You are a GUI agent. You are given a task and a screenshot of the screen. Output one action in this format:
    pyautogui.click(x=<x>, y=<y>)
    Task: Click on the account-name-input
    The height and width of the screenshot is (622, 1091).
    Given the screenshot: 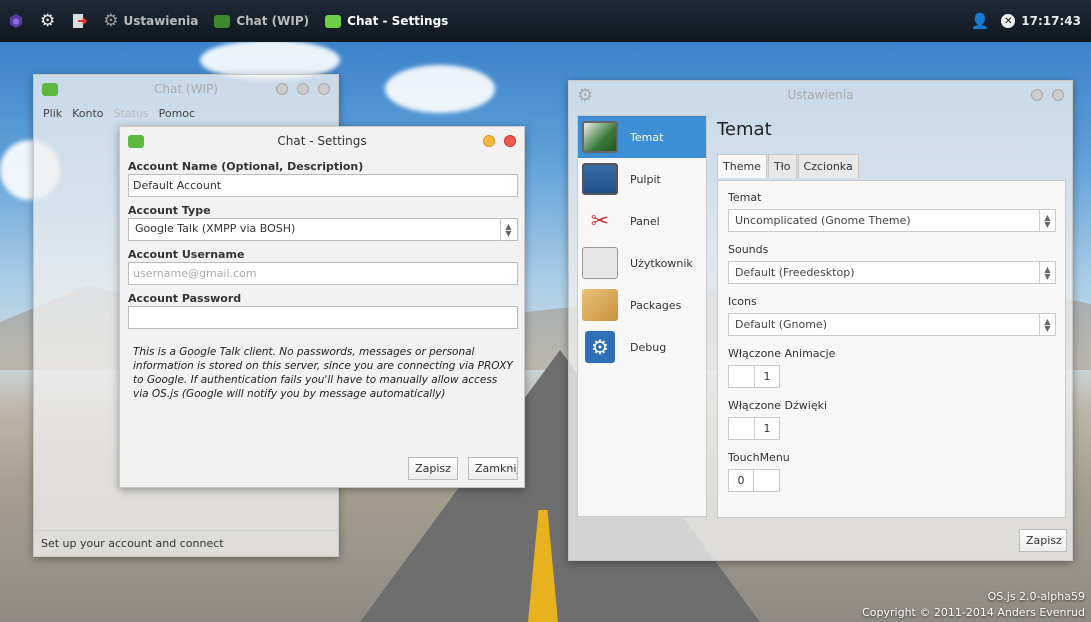 What is the action you would take?
    pyautogui.click(x=323, y=185)
    